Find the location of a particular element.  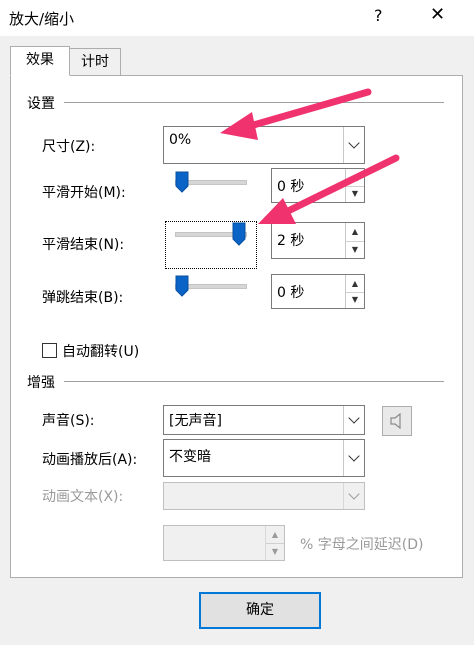

tab-effect: 效果 is located at coordinates (40, 61).